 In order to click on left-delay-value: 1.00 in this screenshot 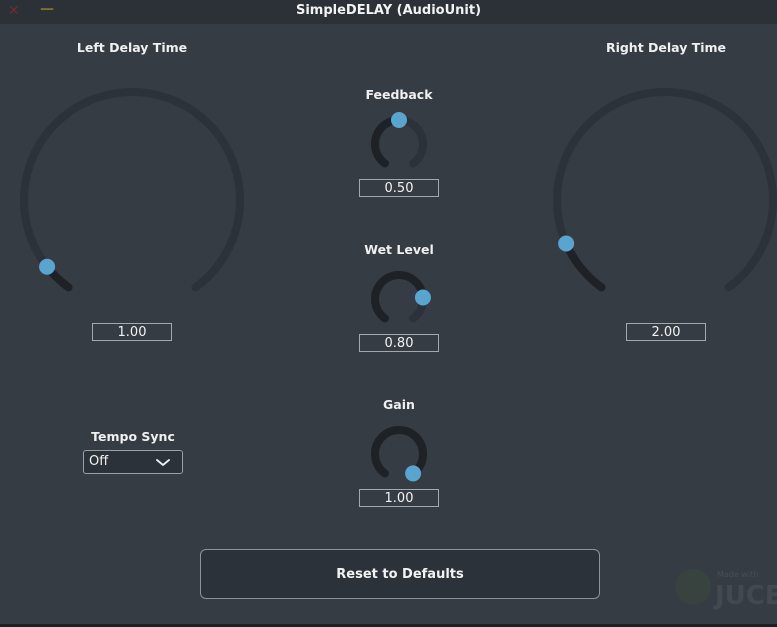, I will do `click(132, 332)`.